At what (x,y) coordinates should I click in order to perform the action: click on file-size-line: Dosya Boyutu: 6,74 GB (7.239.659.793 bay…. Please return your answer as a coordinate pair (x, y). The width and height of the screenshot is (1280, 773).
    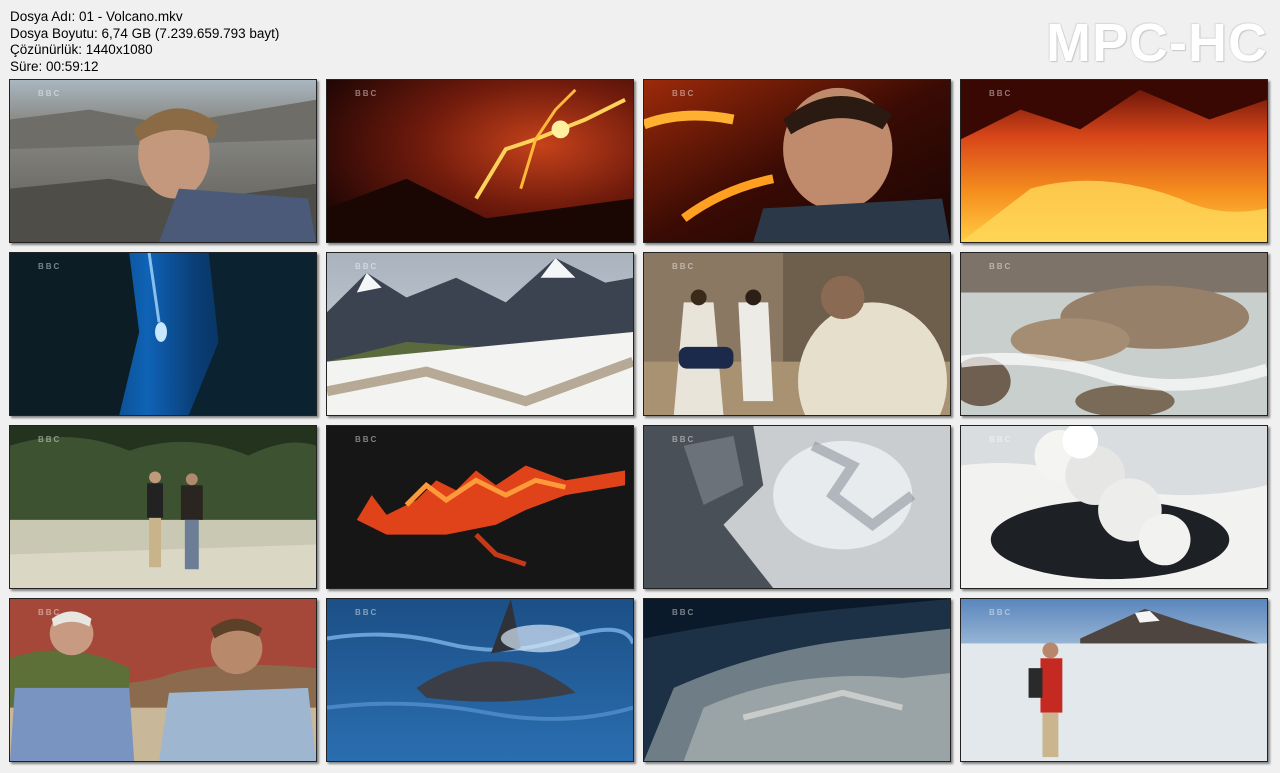
    Looking at the image, I should click on (145, 33).